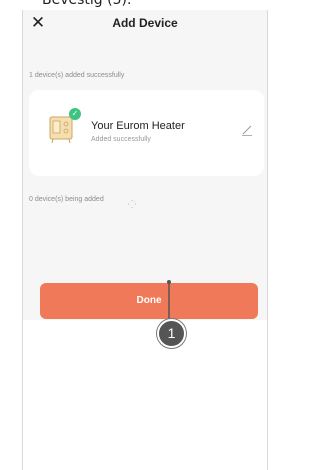  What do you see at coordinates (66, 199) in the screenshot?
I see `adding-section-label: 0 device(s) being added` at bounding box center [66, 199].